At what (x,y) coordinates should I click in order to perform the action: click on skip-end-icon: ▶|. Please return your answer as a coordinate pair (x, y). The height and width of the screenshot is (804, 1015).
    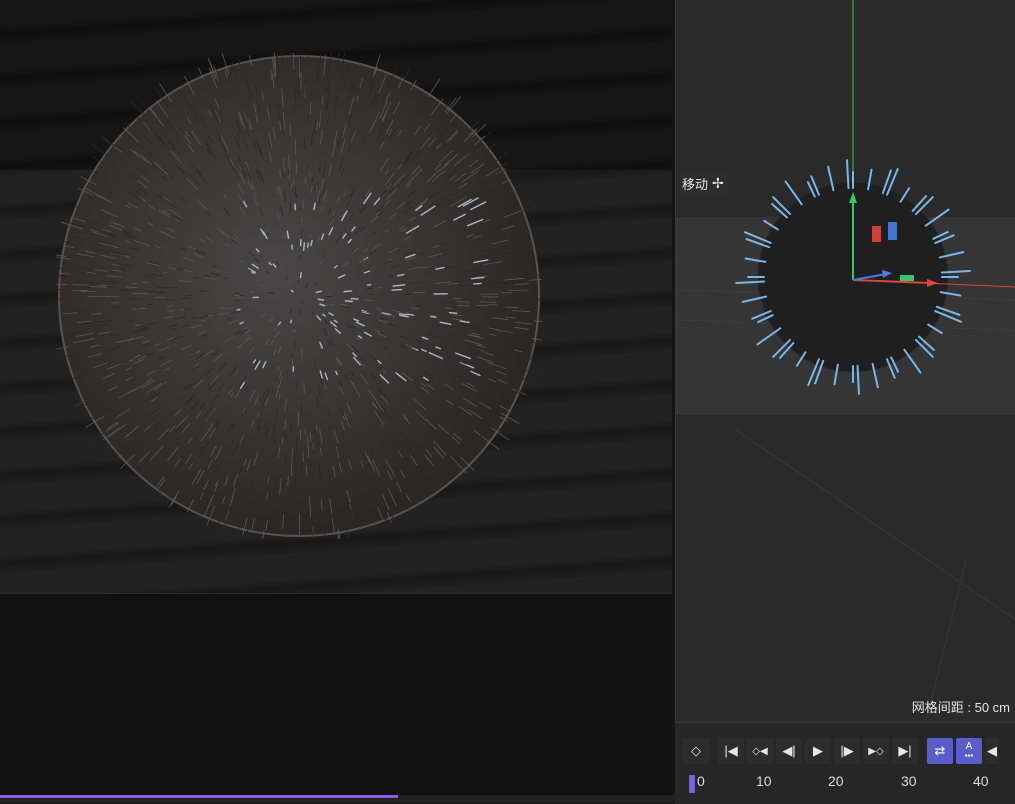
    Looking at the image, I should click on (904, 751).